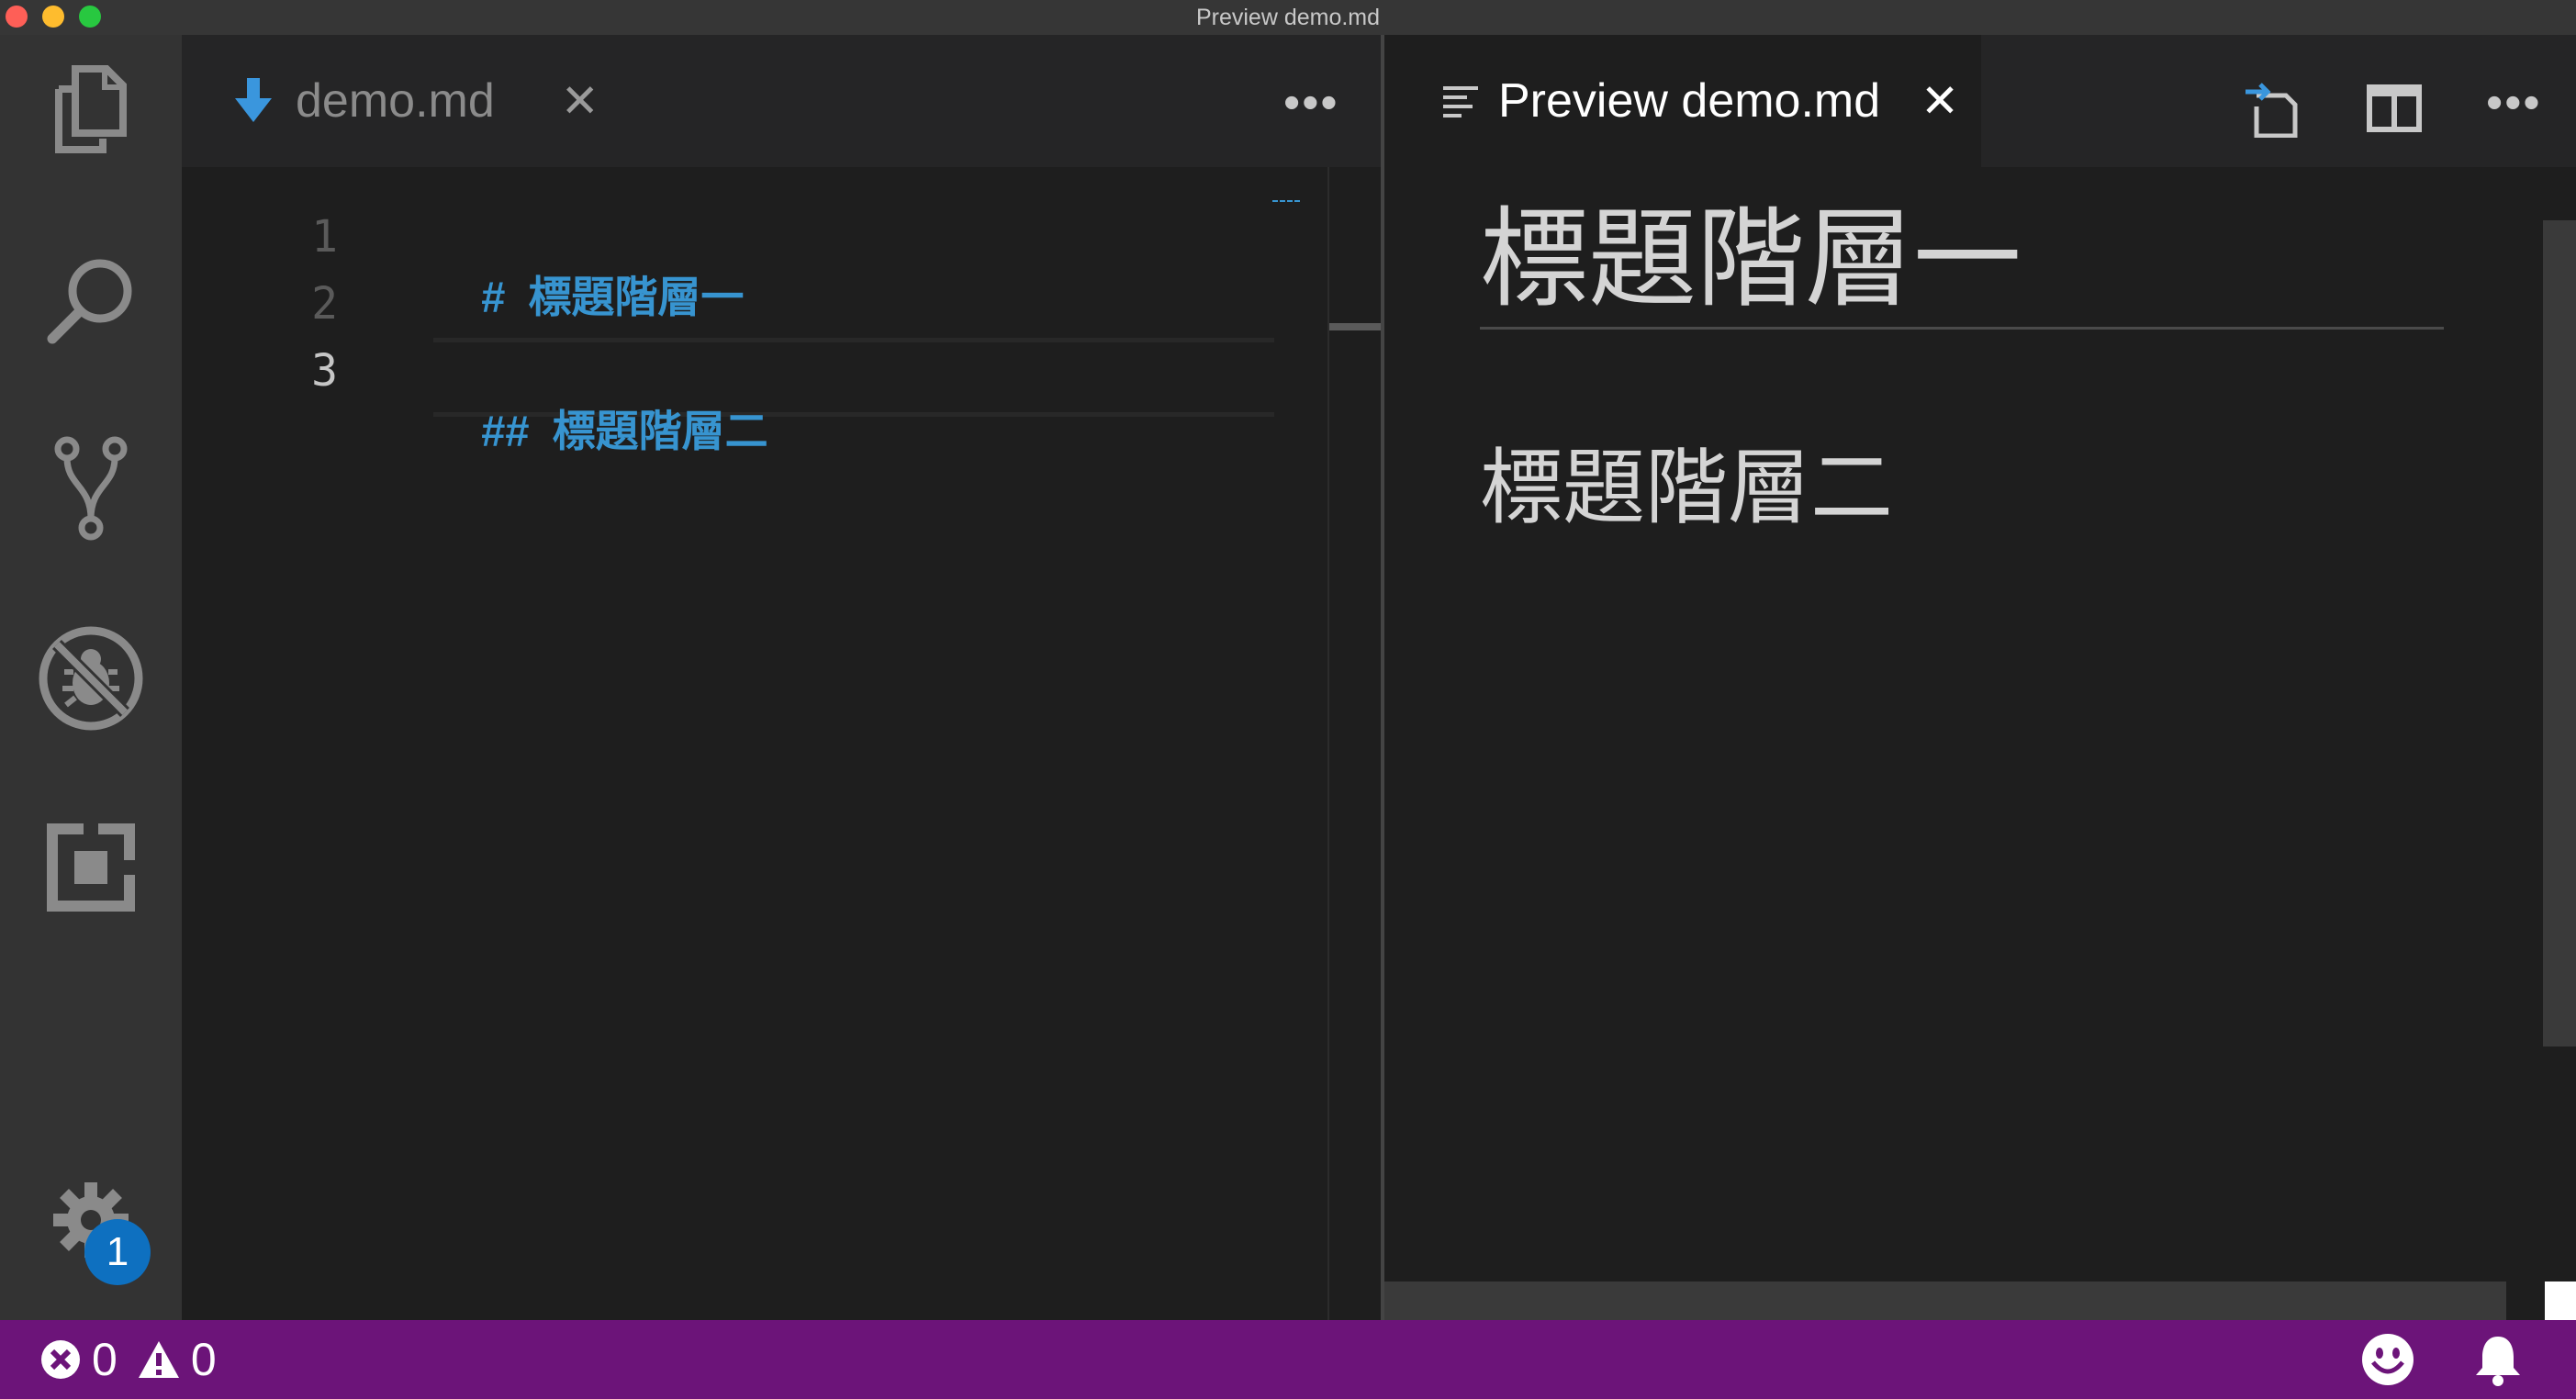 This screenshot has width=2576, height=1399. Describe the element at coordinates (1311, 102) in the screenshot. I see `editor-more-actions-icon: •••` at that location.